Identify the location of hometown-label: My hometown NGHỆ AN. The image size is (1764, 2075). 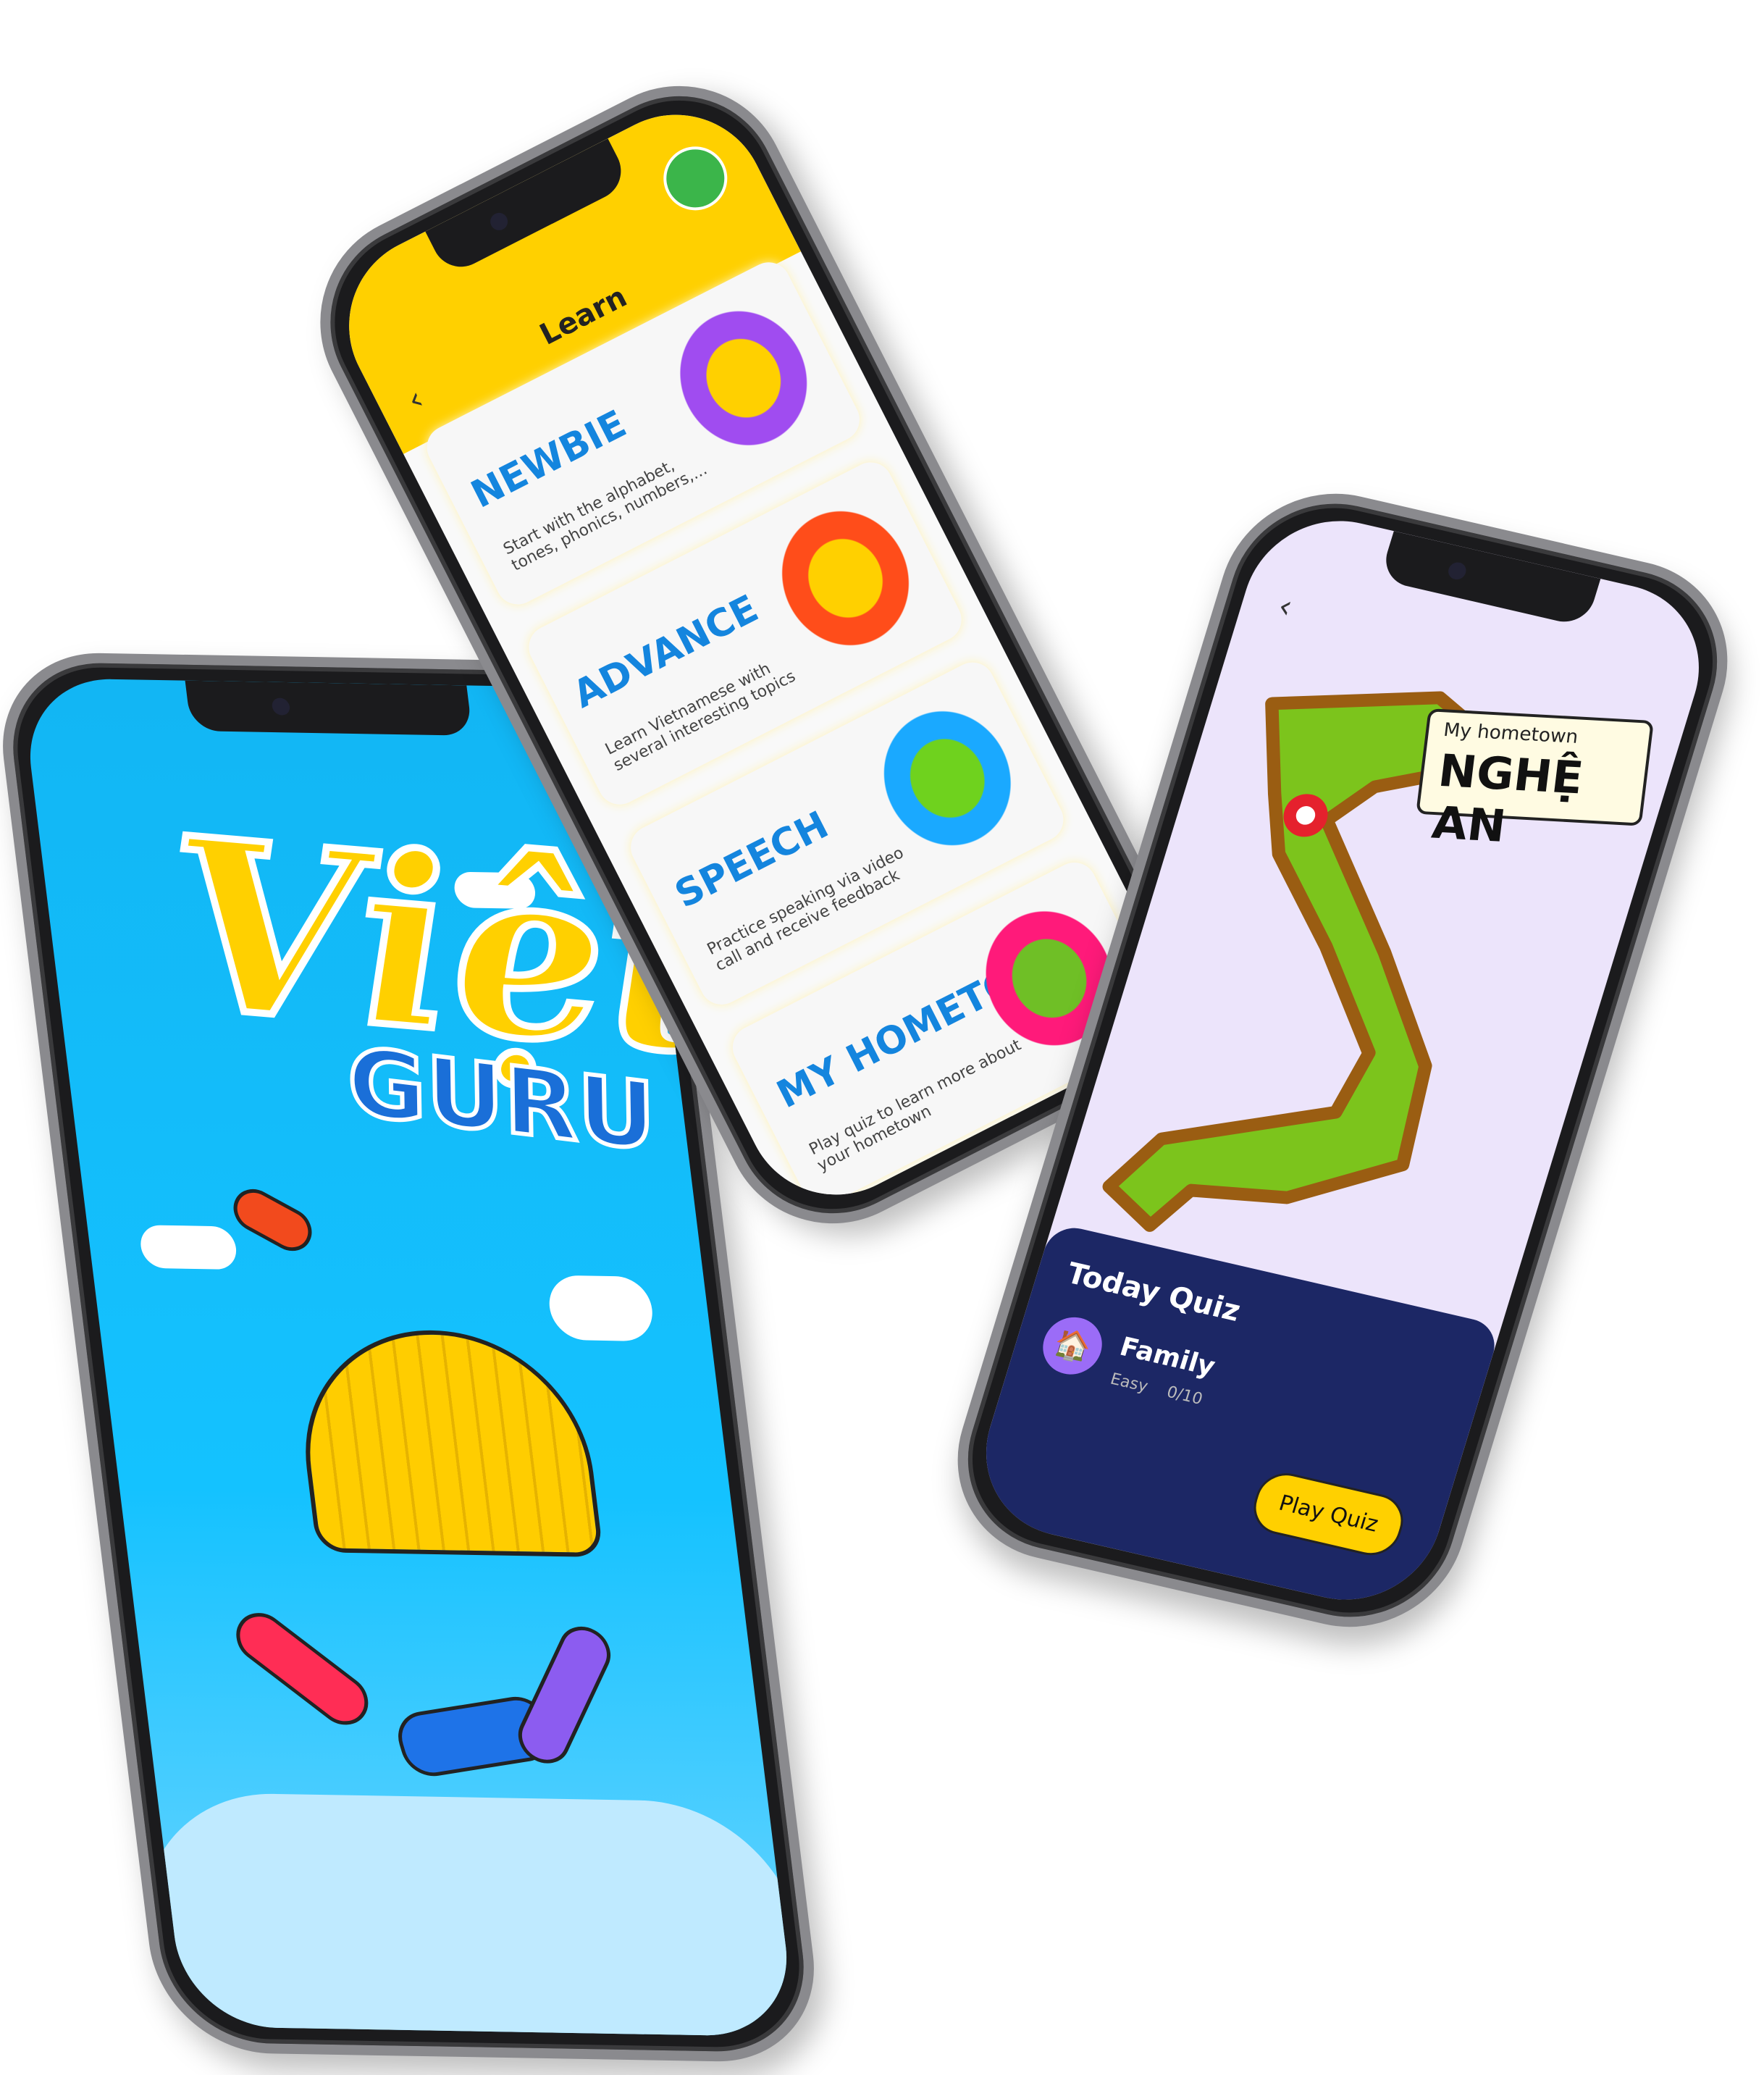
(1535, 780).